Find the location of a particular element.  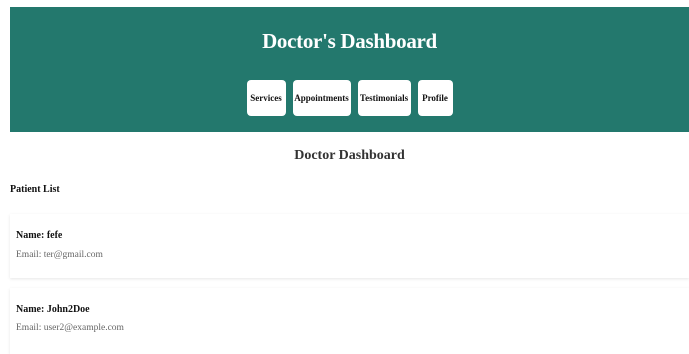

nav-profile-button: Profile is located at coordinates (435, 98).